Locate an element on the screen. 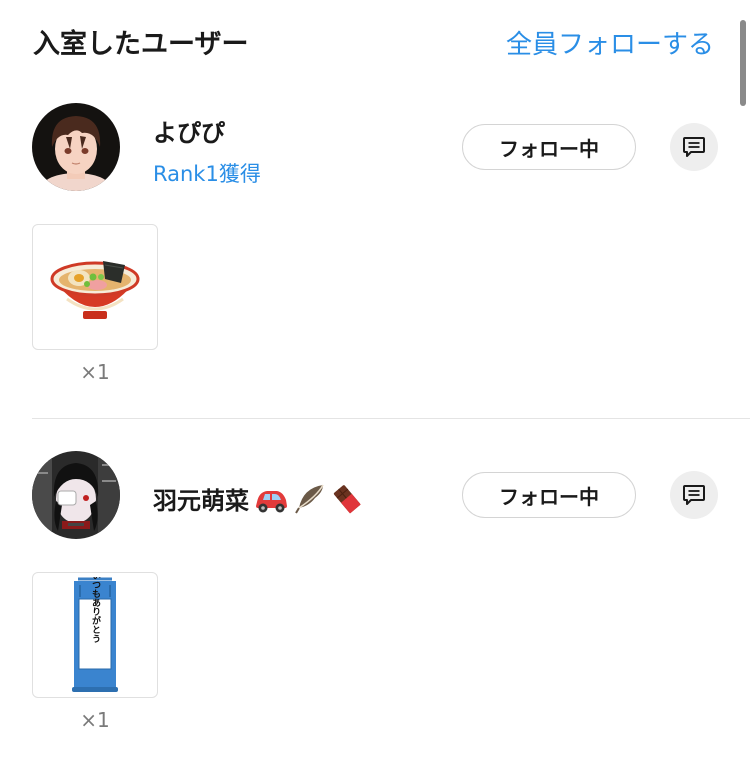  feather-emoji is located at coordinates (310, 502).